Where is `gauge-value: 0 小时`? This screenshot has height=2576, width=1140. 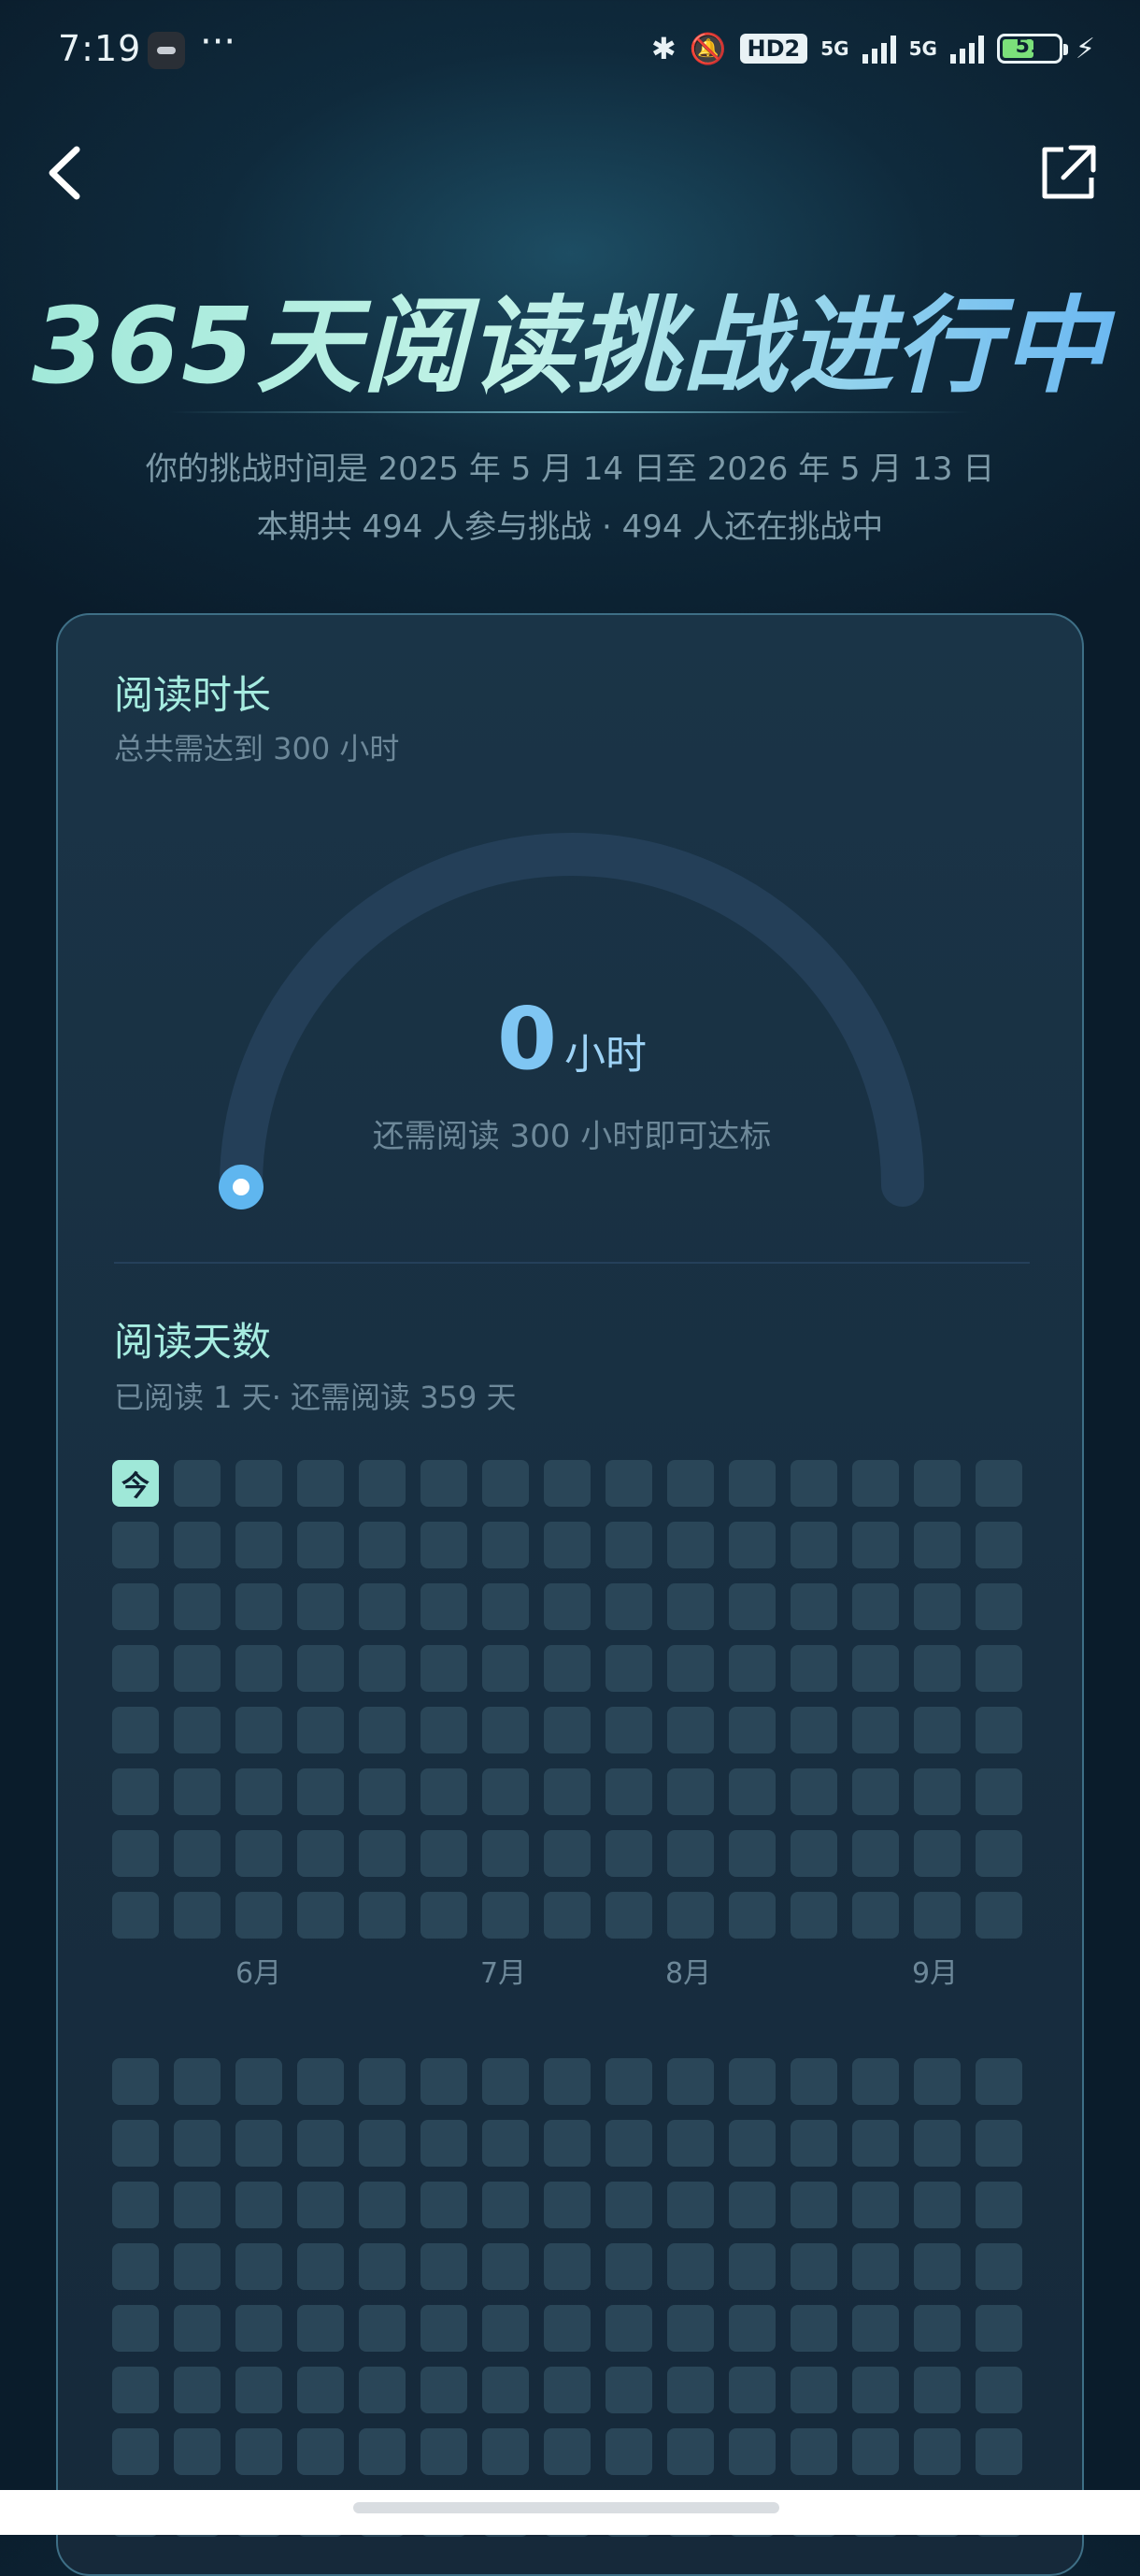
gauge-value: 0 小时 is located at coordinates (572, 1039).